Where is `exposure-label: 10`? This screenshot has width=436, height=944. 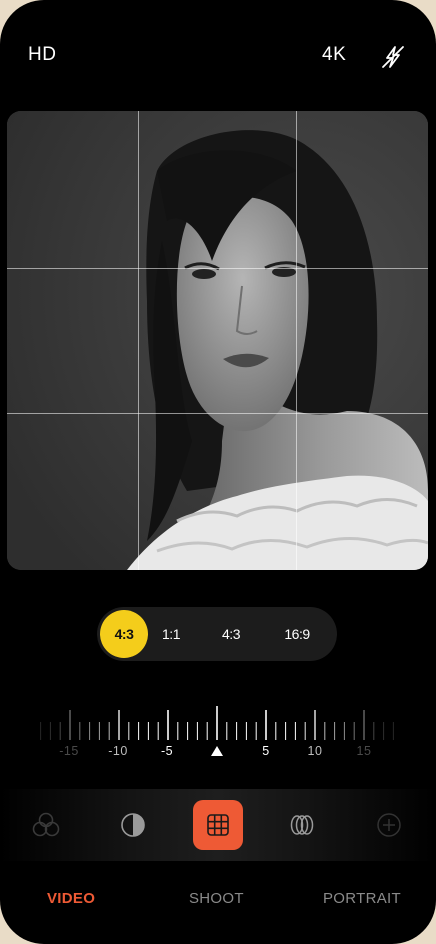
exposure-label: 10 is located at coordinates (315, 751).